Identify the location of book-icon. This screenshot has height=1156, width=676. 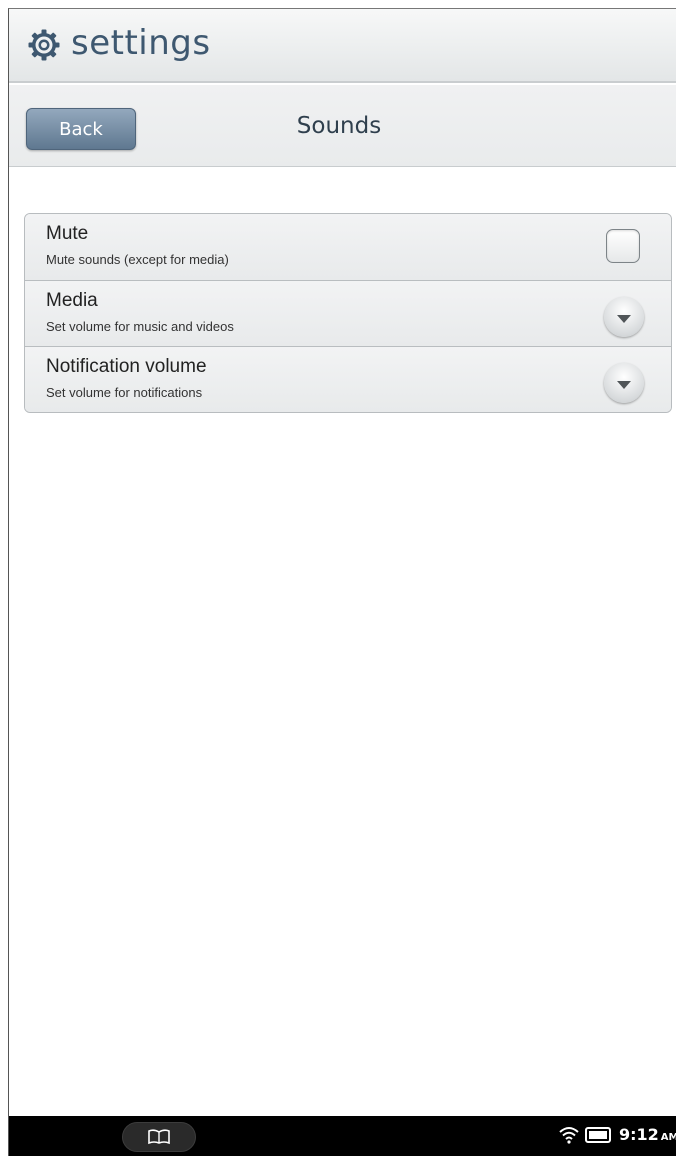
(159, 1137).